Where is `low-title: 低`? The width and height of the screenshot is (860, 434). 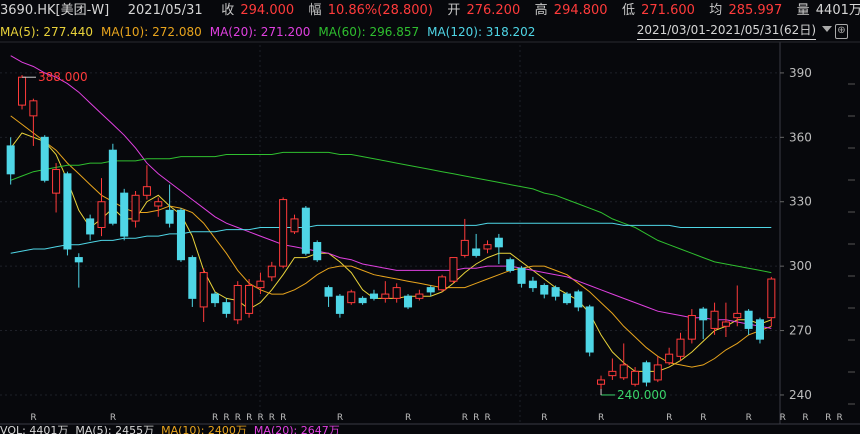 low-title: 低 is located at coordinates (628, 10).